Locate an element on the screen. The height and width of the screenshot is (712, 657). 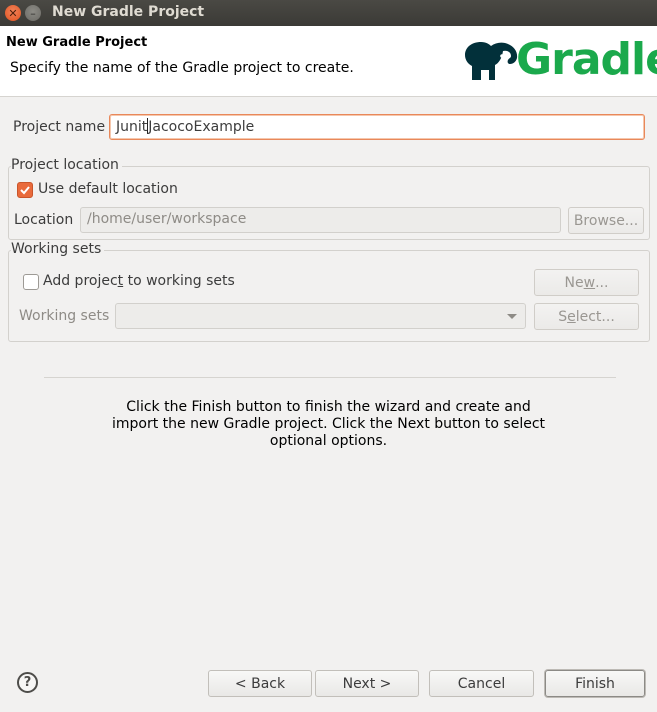
close-icon: ✕ is located at coordinates (13, 13).